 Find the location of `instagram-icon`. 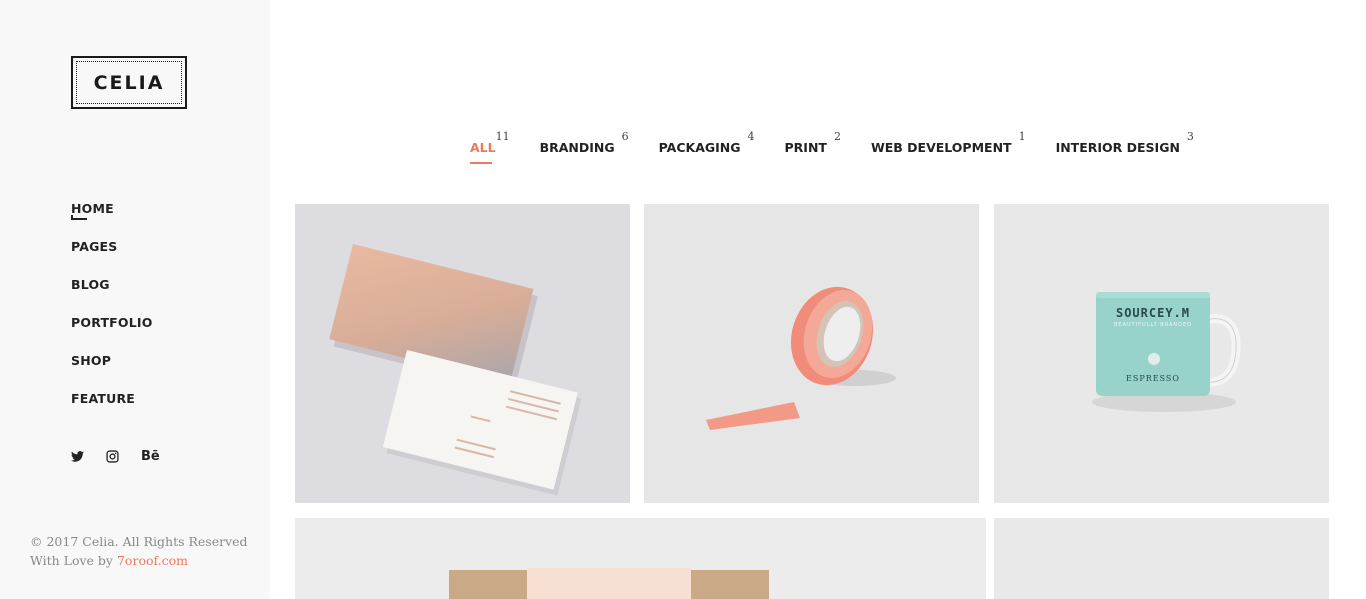

instagram-icon is located at coordinates (112, 456).